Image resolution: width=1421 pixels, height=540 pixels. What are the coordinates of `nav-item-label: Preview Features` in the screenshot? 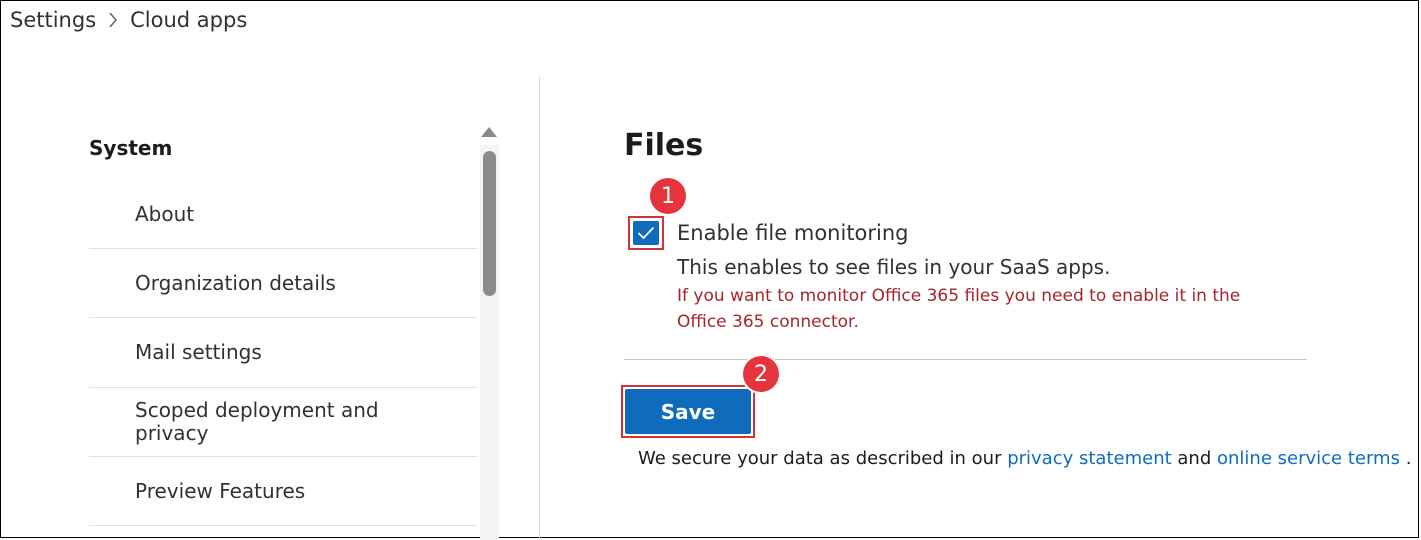 It's located at (220, 490).